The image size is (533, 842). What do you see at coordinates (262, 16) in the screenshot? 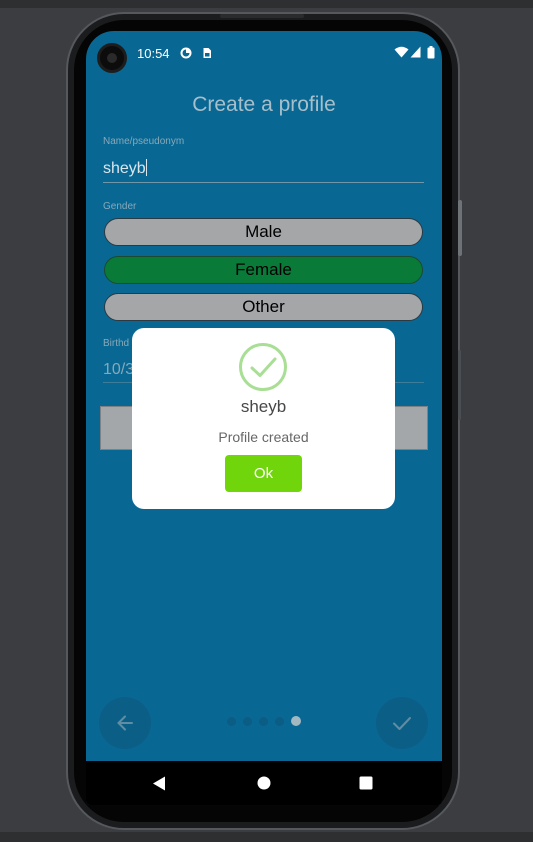
I see `speaker-grille` at bounding box center [262, 16].